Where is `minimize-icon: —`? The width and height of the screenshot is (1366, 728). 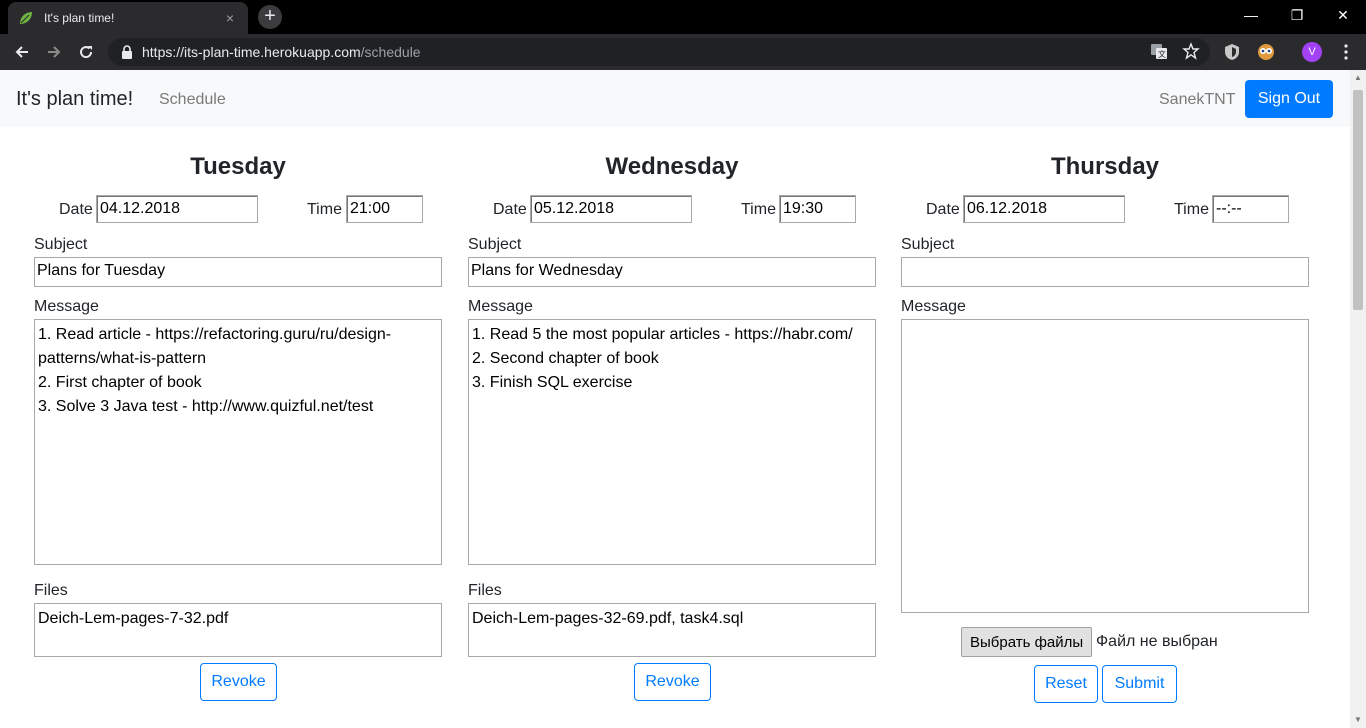 minimize-icon: — is located at coordinates (1251, 15).